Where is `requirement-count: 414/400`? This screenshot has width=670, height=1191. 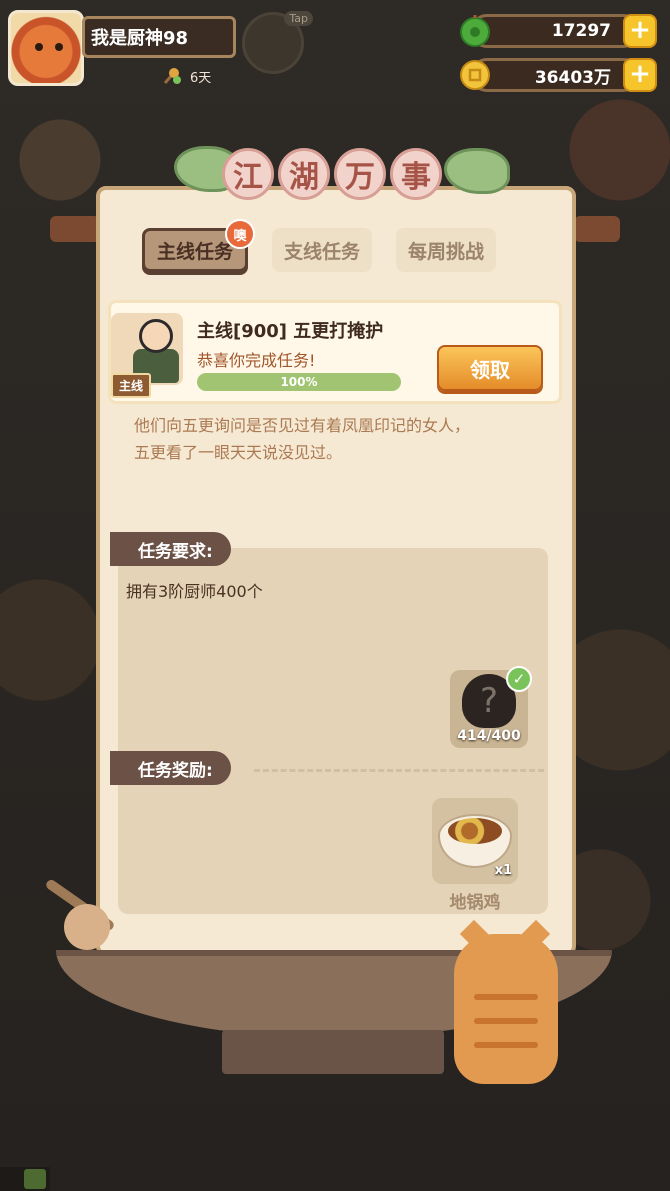
requirement-count: 414/400 is located at coordinates (489, 736).